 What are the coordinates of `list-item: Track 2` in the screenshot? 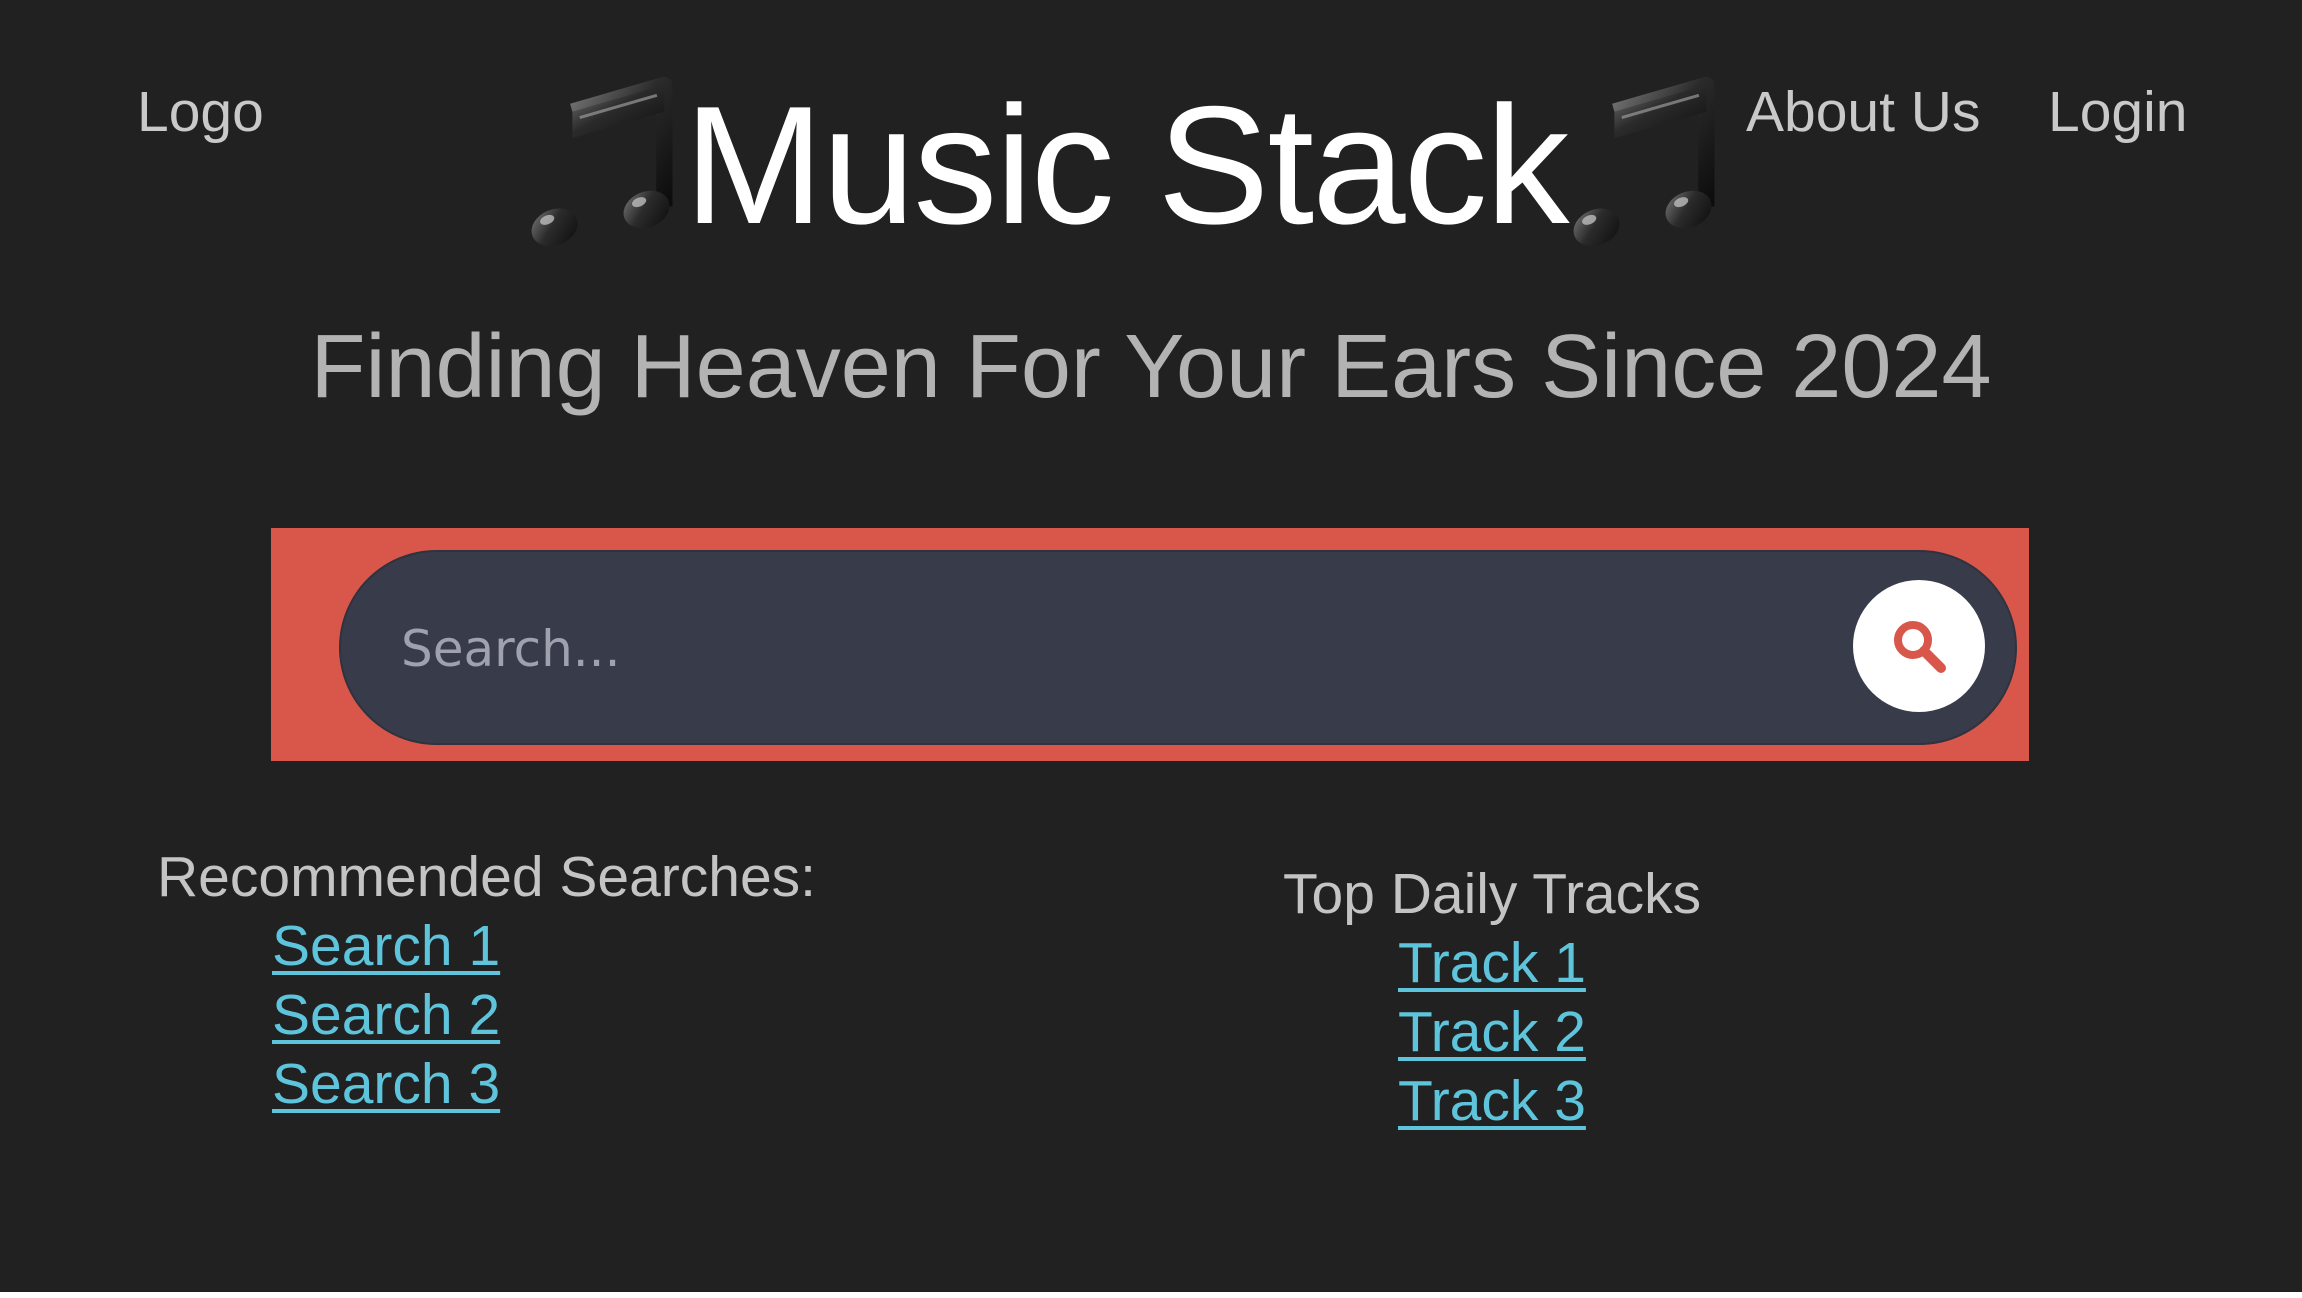 It's located at (1492, 1032).